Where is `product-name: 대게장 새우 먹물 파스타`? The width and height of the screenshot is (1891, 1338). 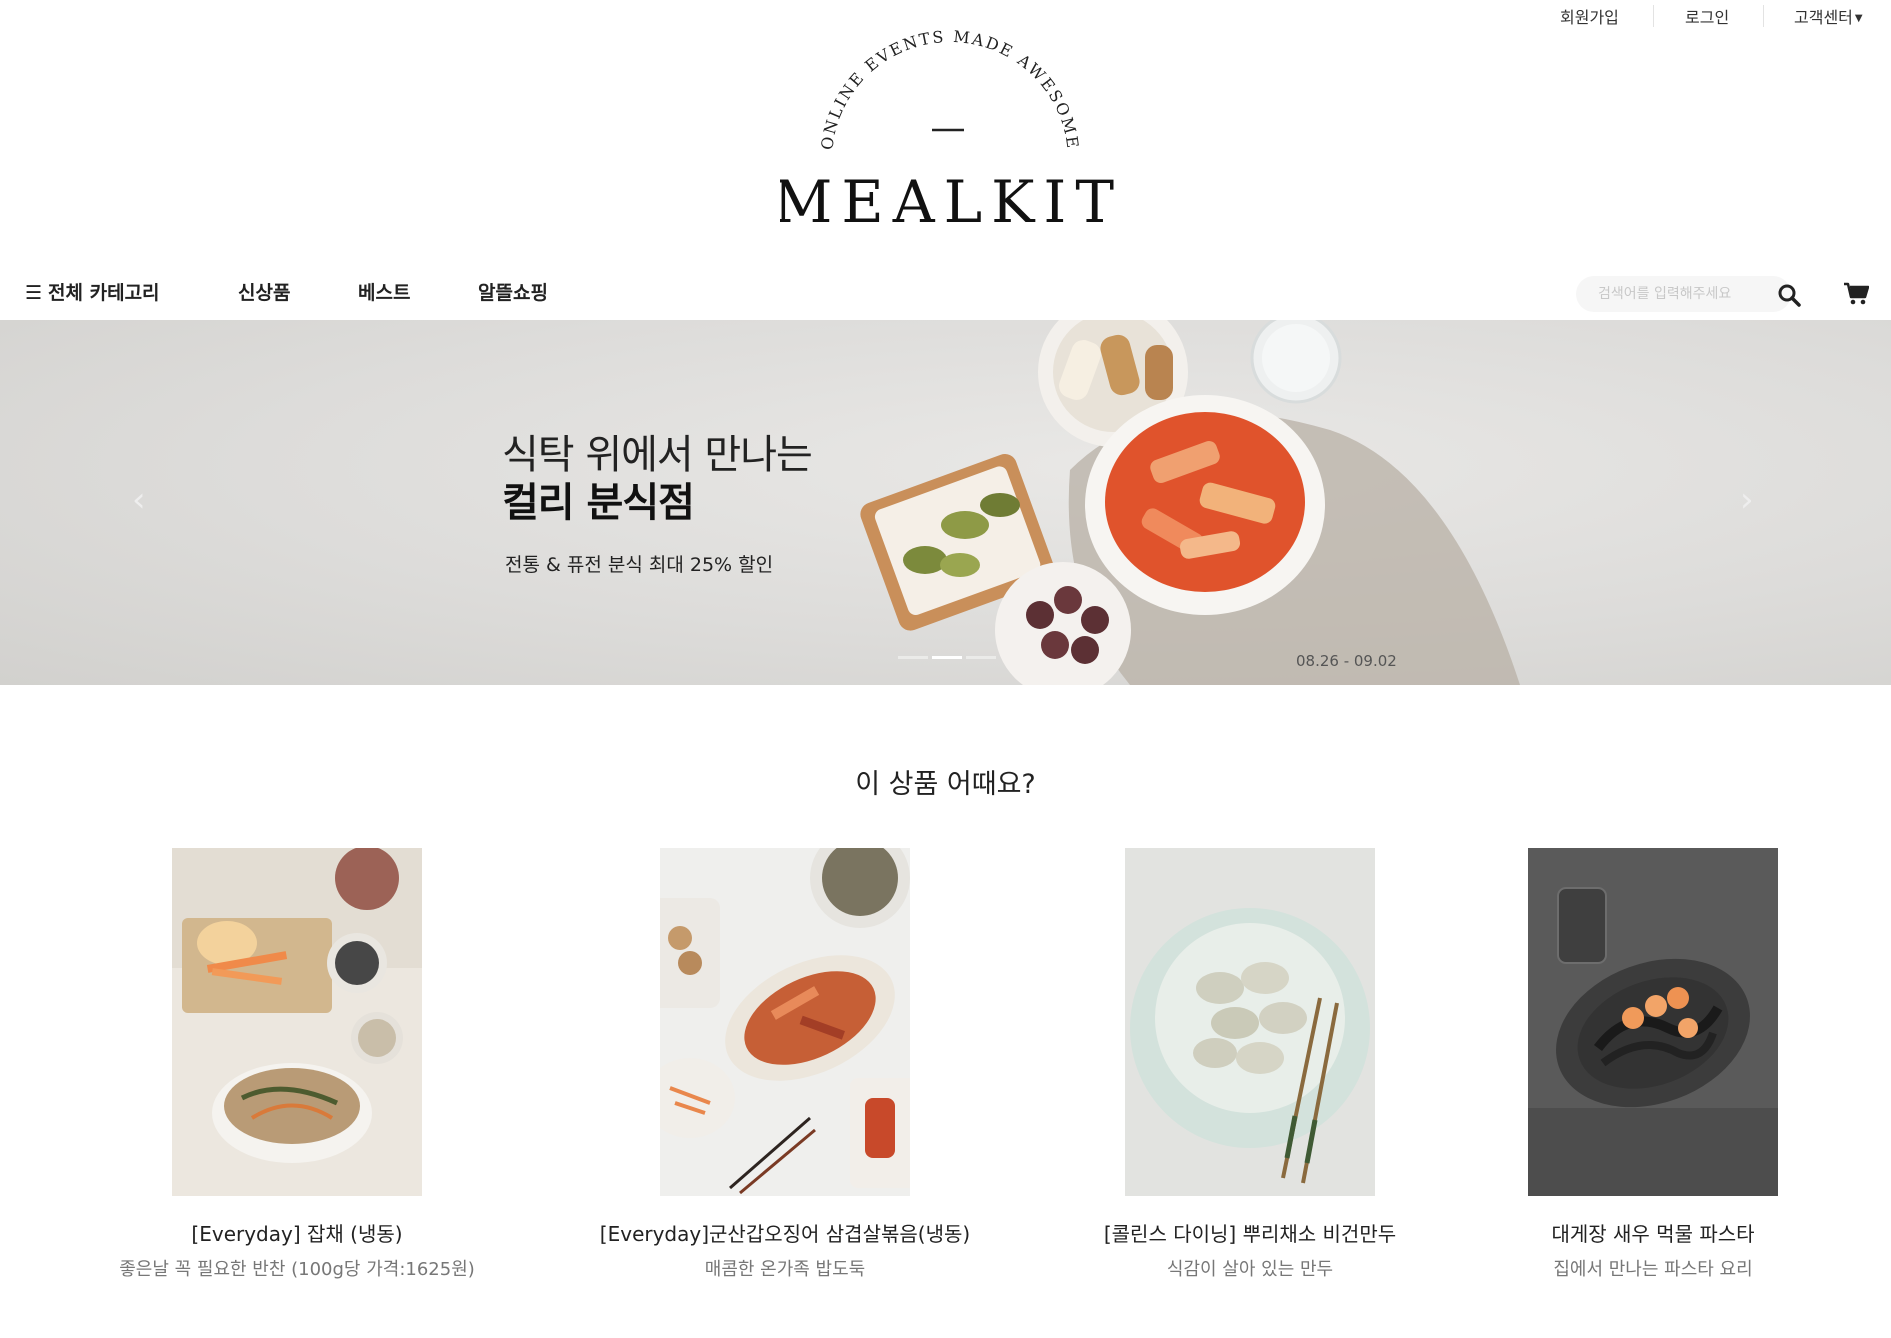 product-name: 대게장 새우 먹물 파스타 is located at coordinates (1652, 1232).